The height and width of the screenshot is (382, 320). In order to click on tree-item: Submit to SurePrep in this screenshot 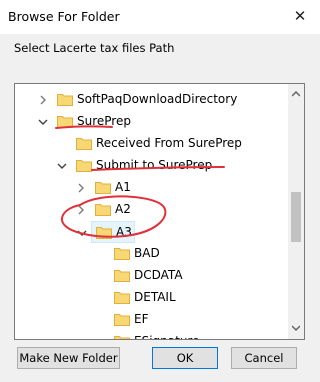, I will do `click(151, 166)`.